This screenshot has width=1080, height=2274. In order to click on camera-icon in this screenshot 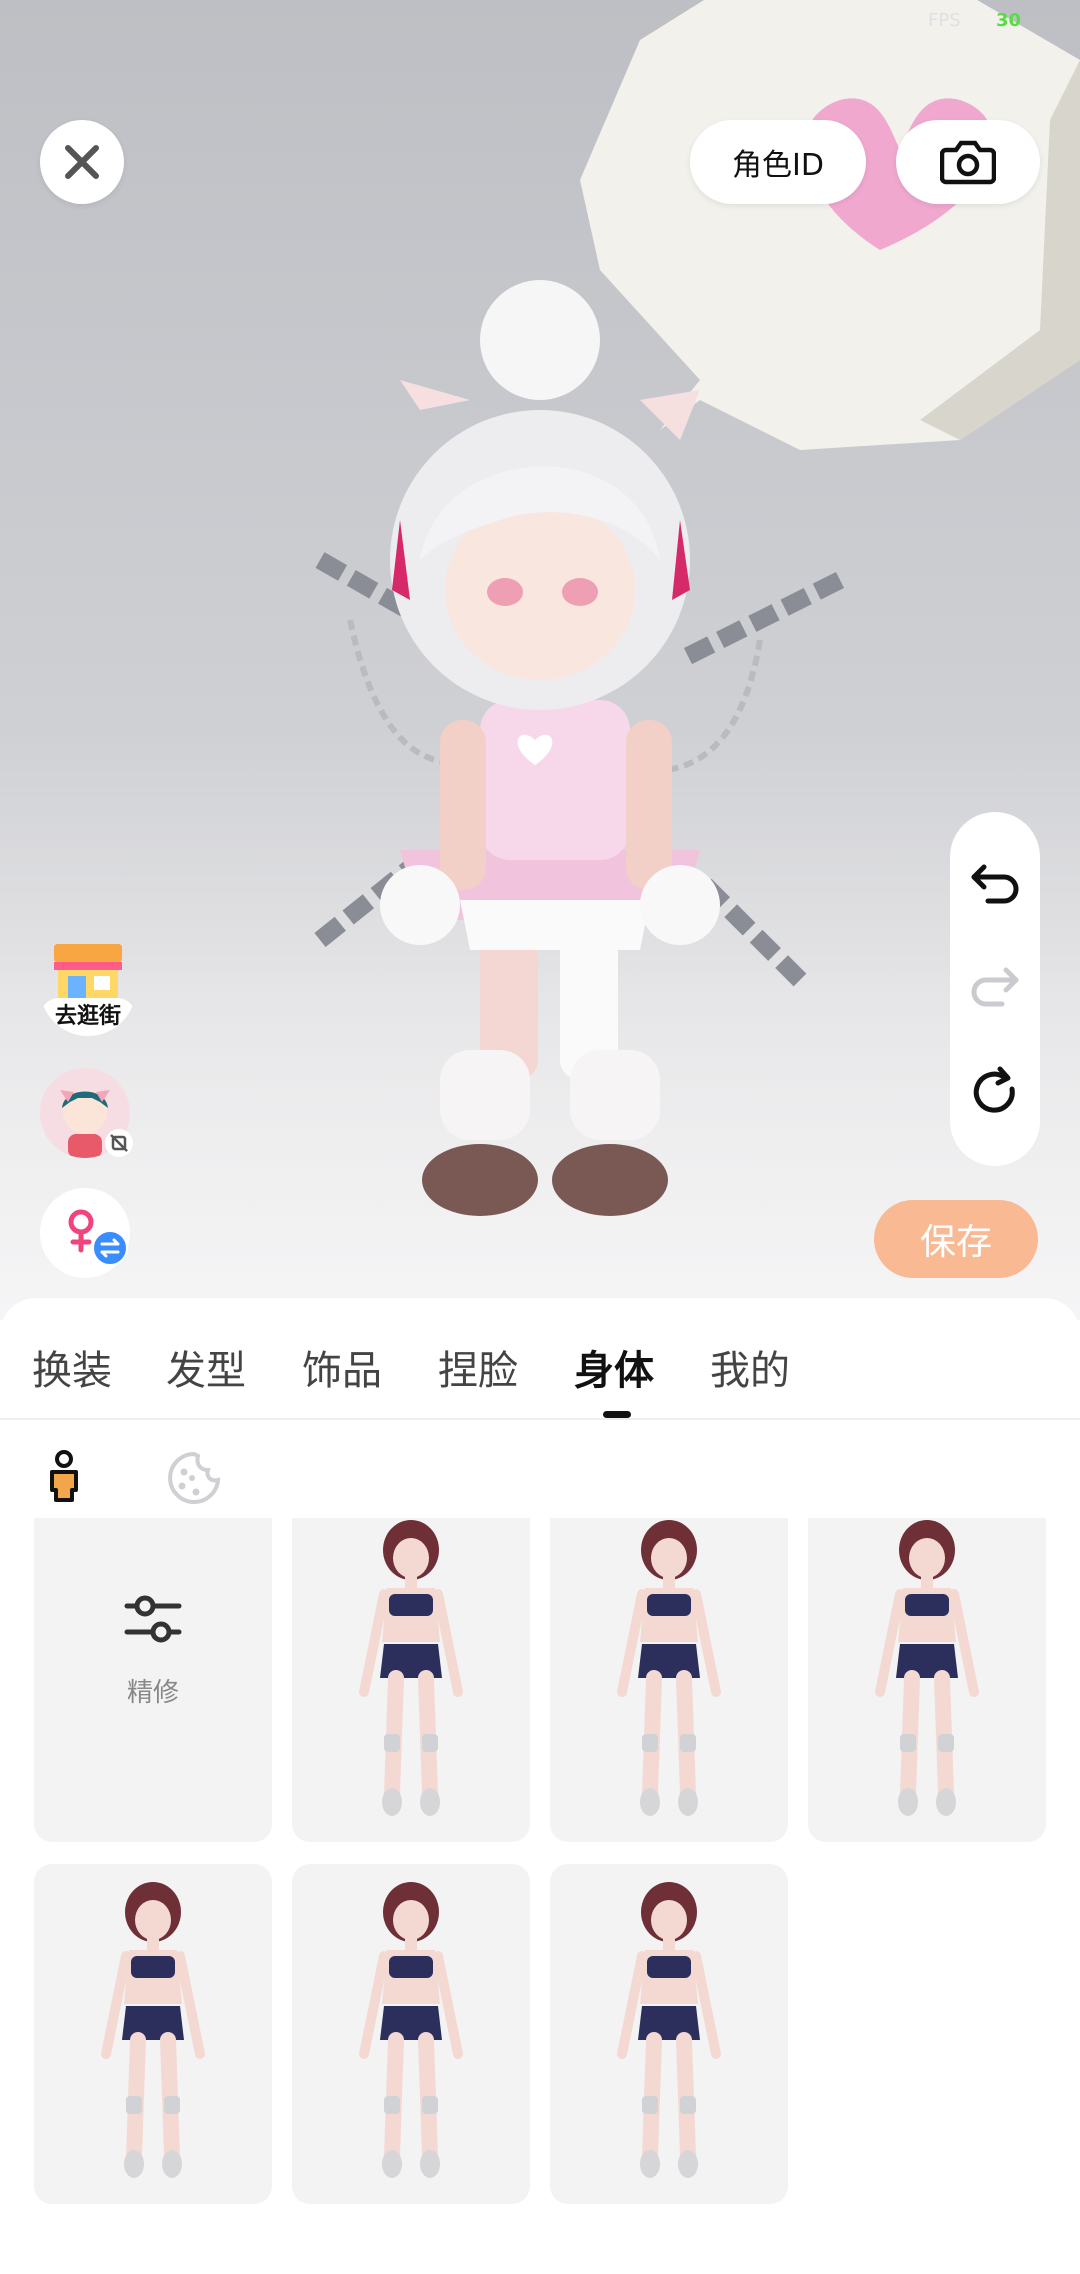, I will do `click(968, 162)`.